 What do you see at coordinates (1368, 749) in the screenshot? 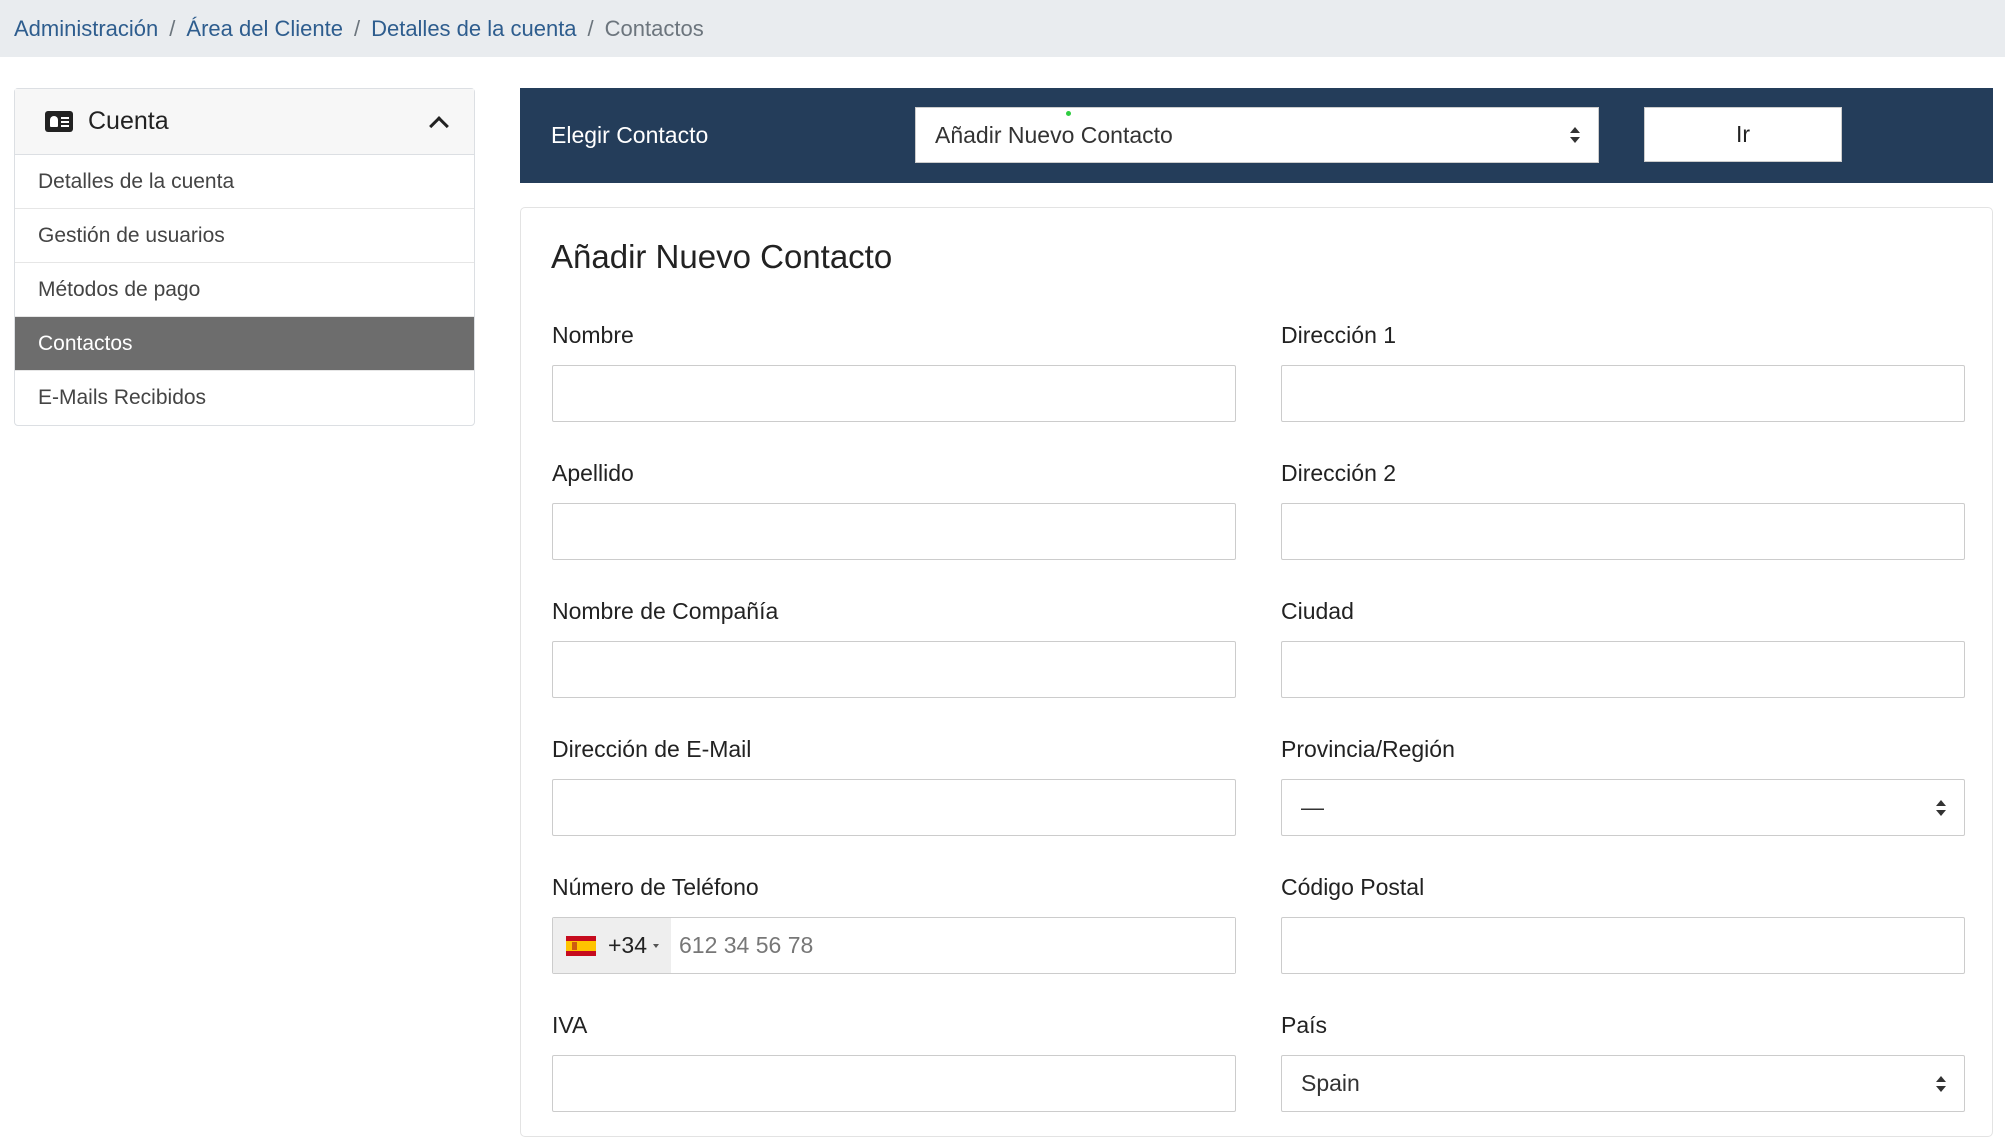
I see `state-label: Provincia/Región` at bounding box center [1368, 749].